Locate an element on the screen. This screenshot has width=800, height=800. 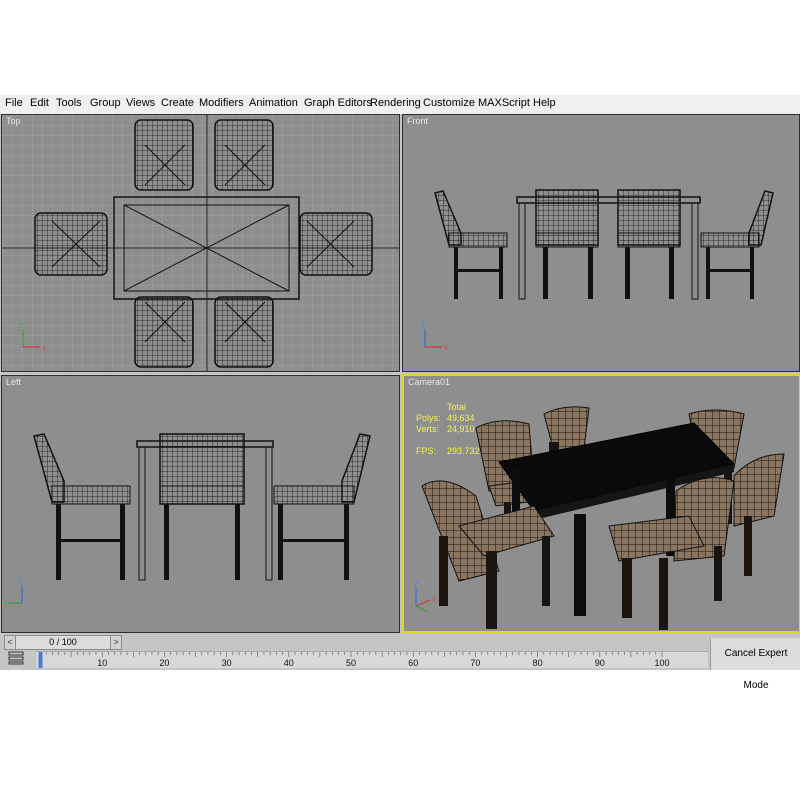
track-label: 80 is located at coordinates (538, 663).